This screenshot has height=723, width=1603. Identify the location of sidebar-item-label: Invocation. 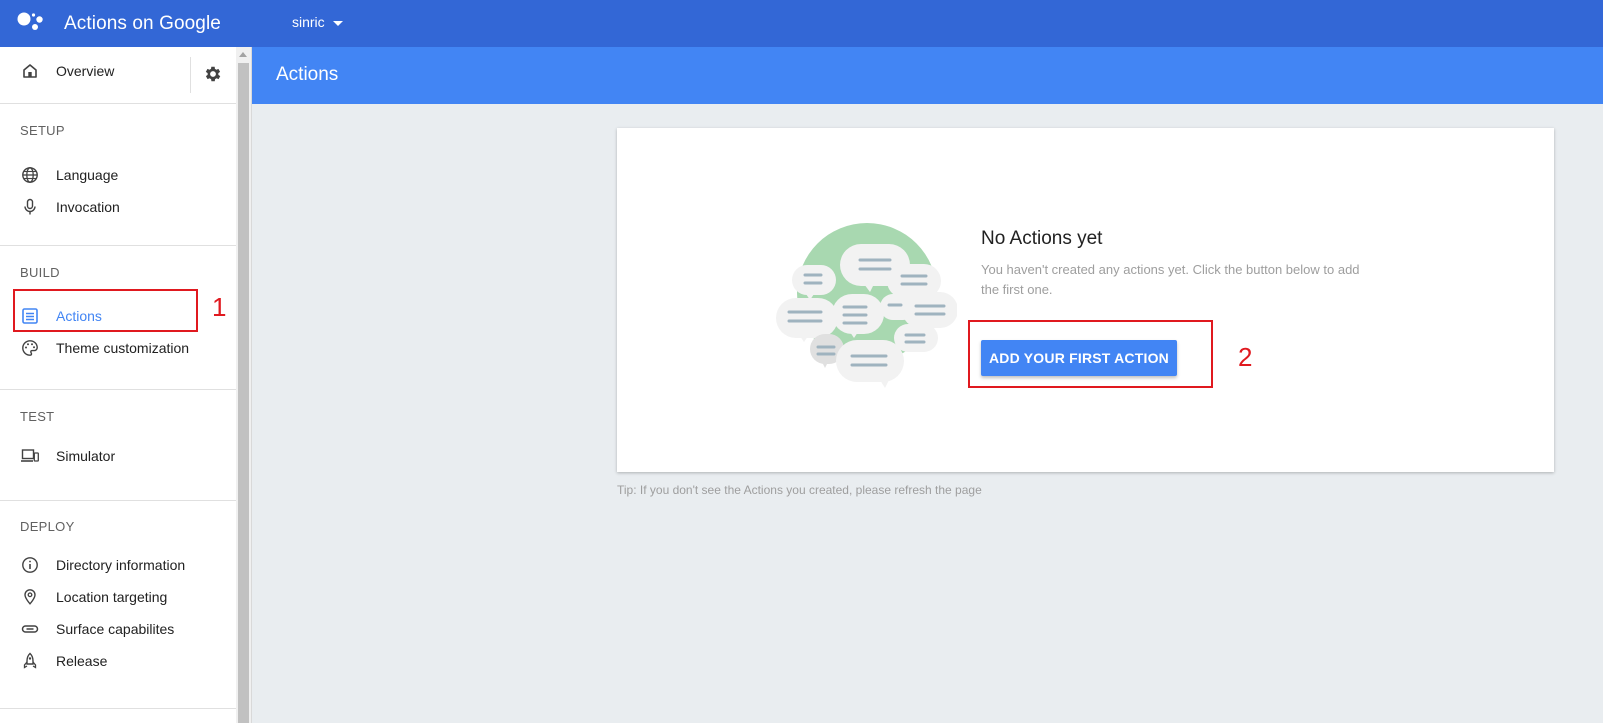
(88, 207).